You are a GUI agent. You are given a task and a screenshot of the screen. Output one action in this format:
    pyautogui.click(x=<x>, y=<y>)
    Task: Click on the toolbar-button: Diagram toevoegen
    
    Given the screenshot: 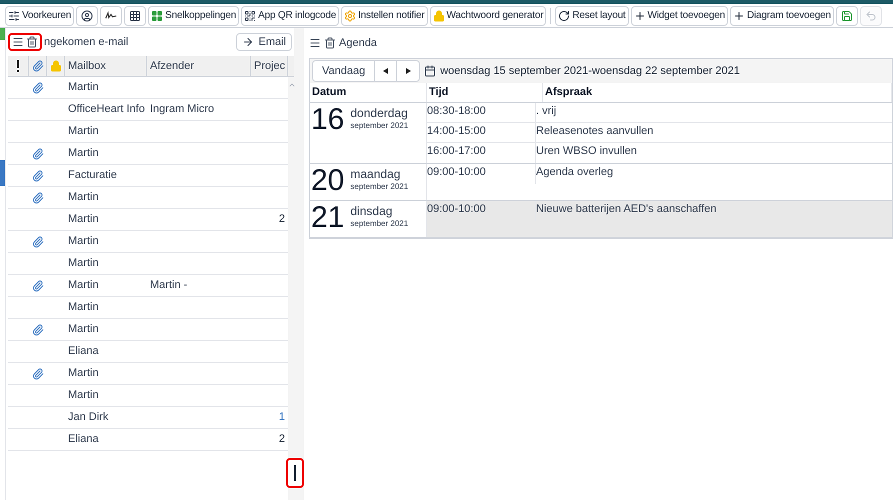 What is the action you would take?
    pyautogui.click(x=782, y=16)
    